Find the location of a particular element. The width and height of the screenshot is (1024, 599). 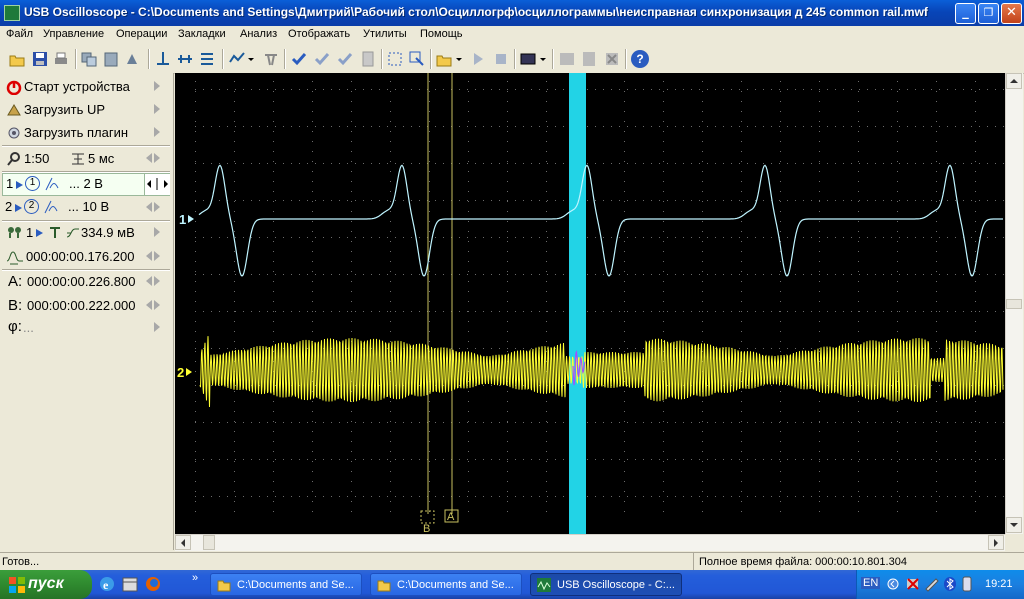

play-icon is located at coordinates (478, 59).